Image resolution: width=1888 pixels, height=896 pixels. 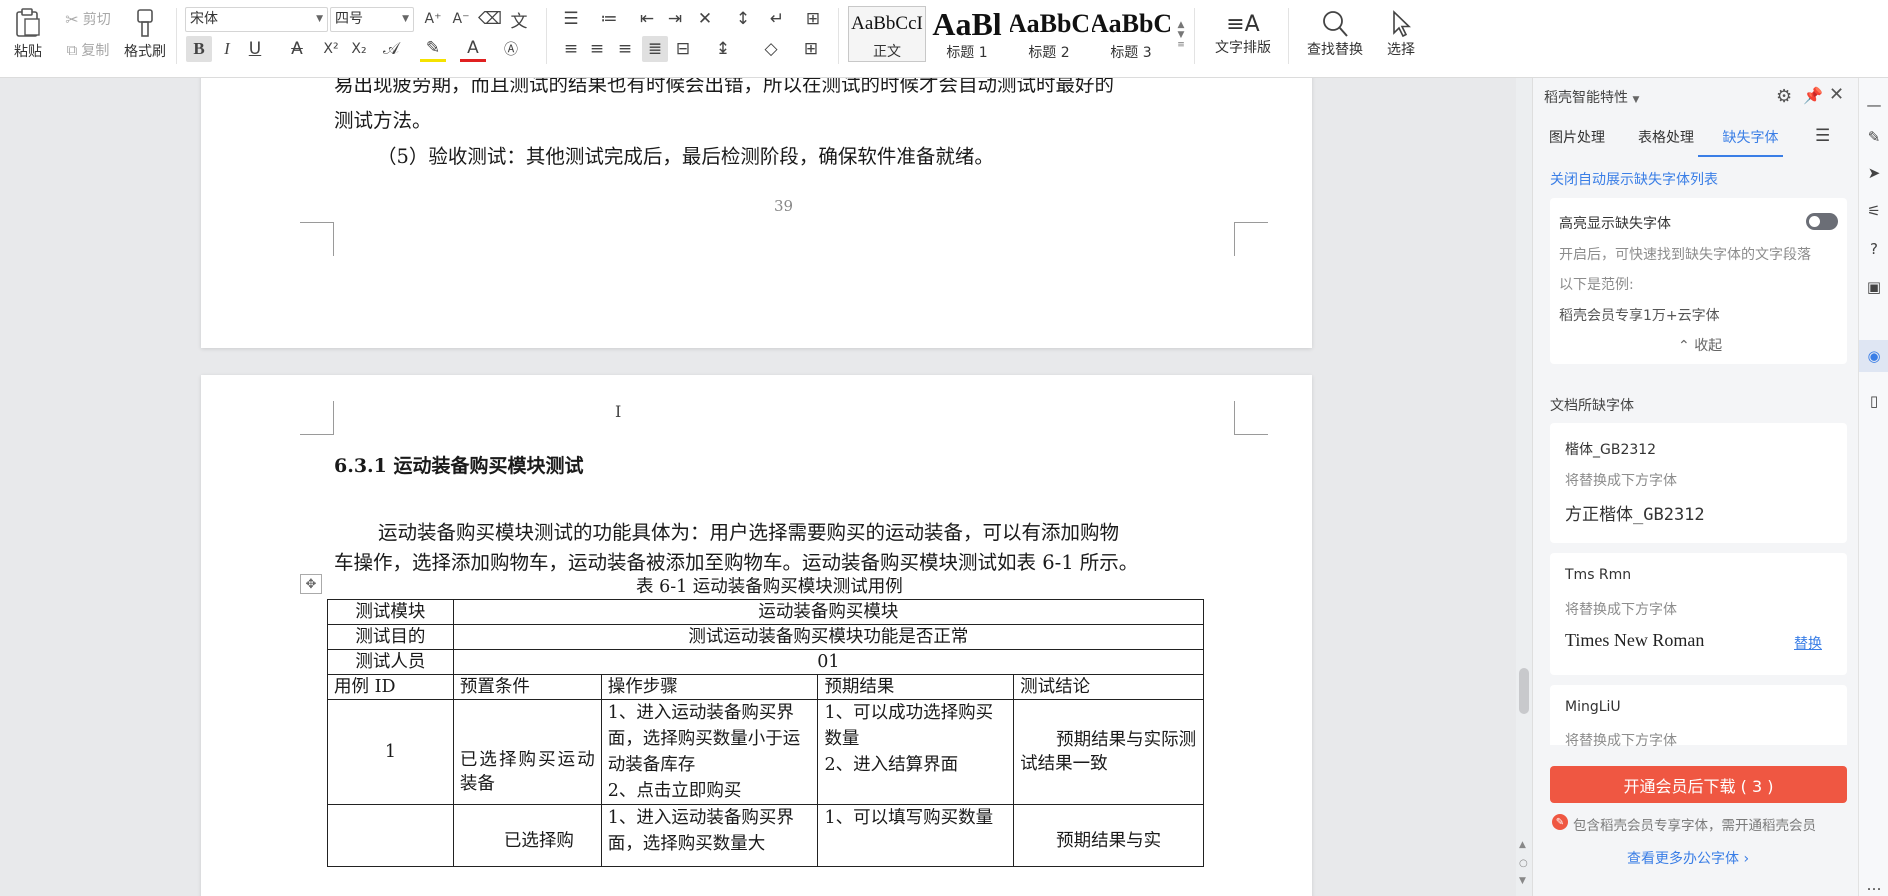 I want to click on copy-button: ⧉ 复制, so click(x=88, y=50).